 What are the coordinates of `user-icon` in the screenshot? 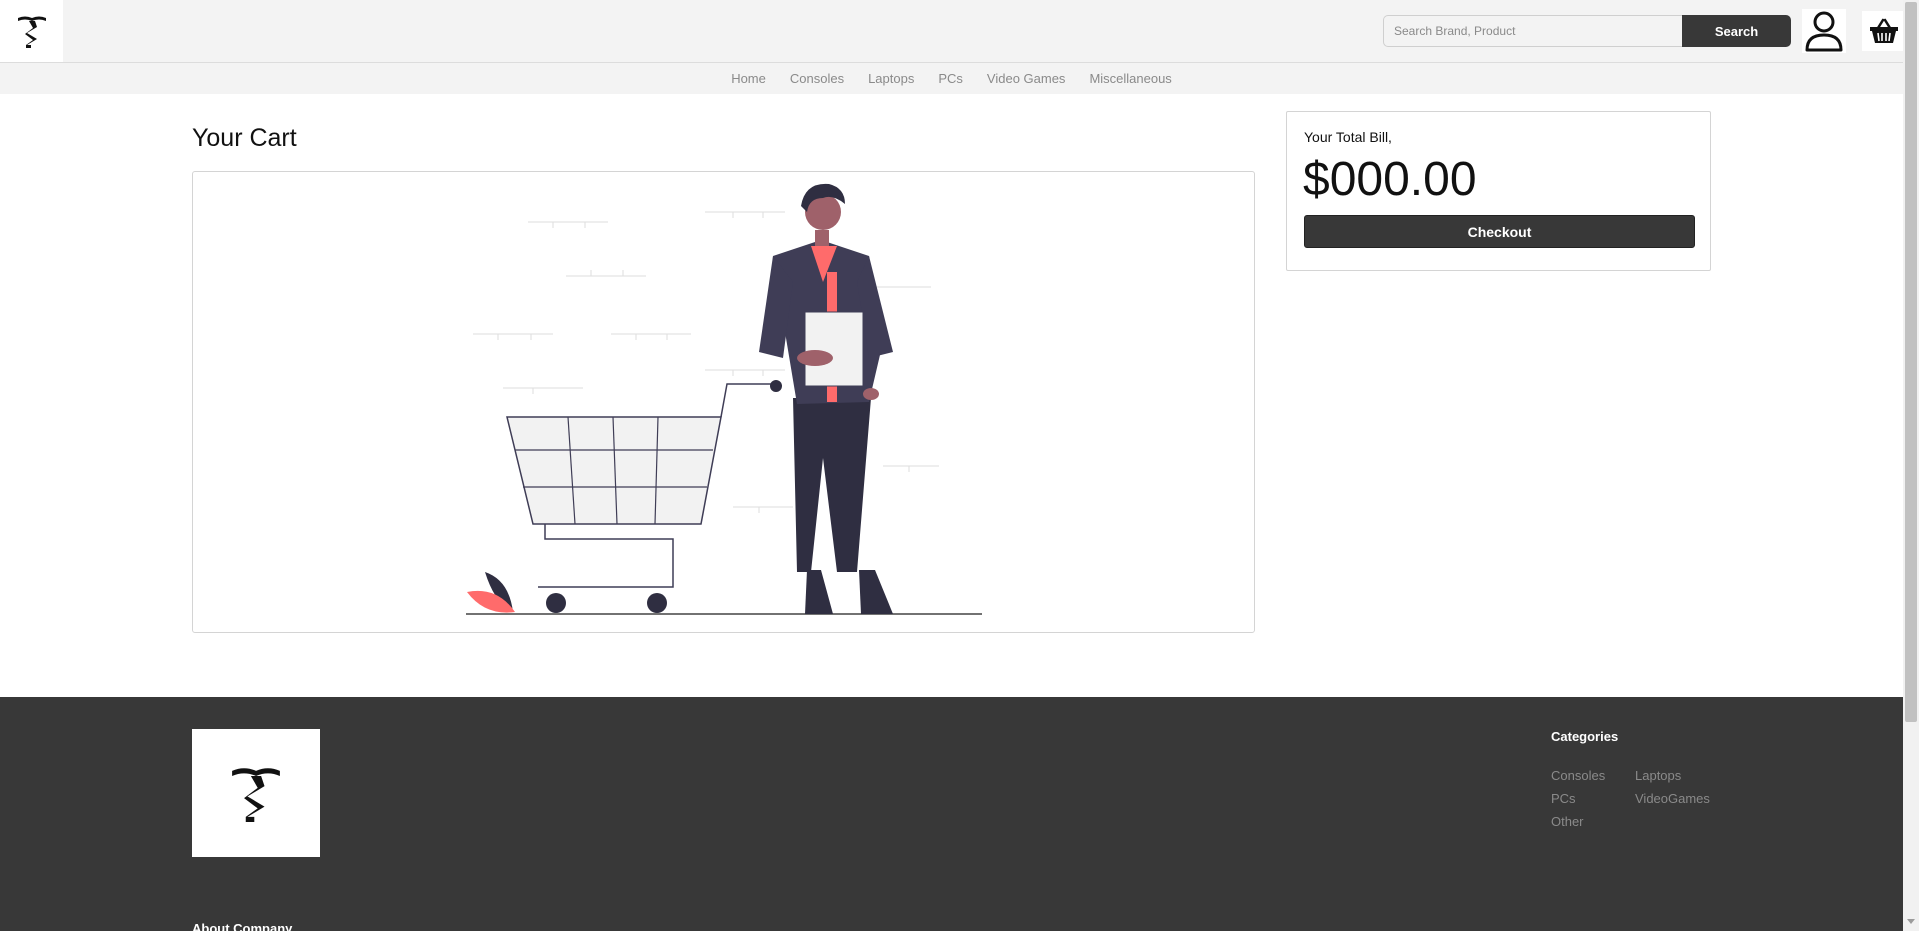 It's located at (1824, 31).